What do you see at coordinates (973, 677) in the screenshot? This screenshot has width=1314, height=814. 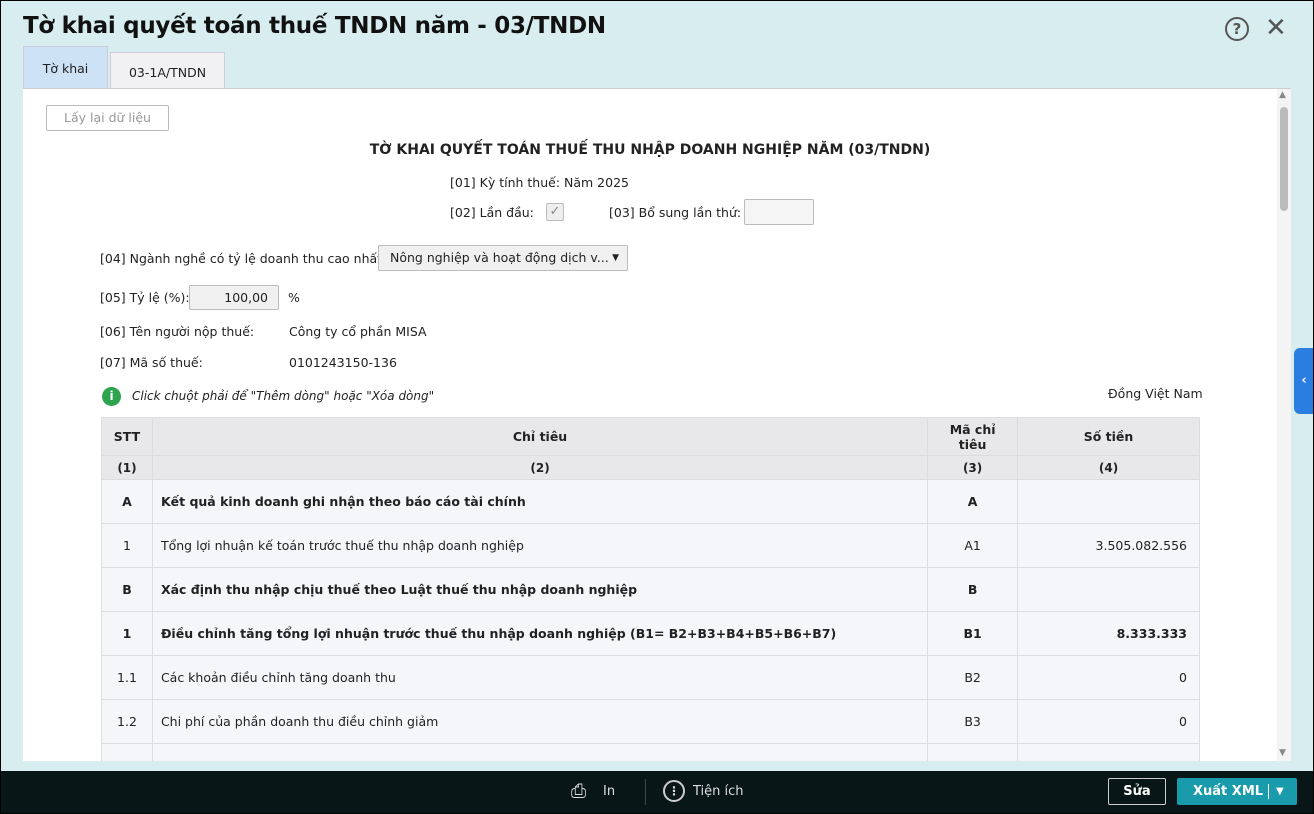 I see `row-code: B2` at bounding box center [973, 677].